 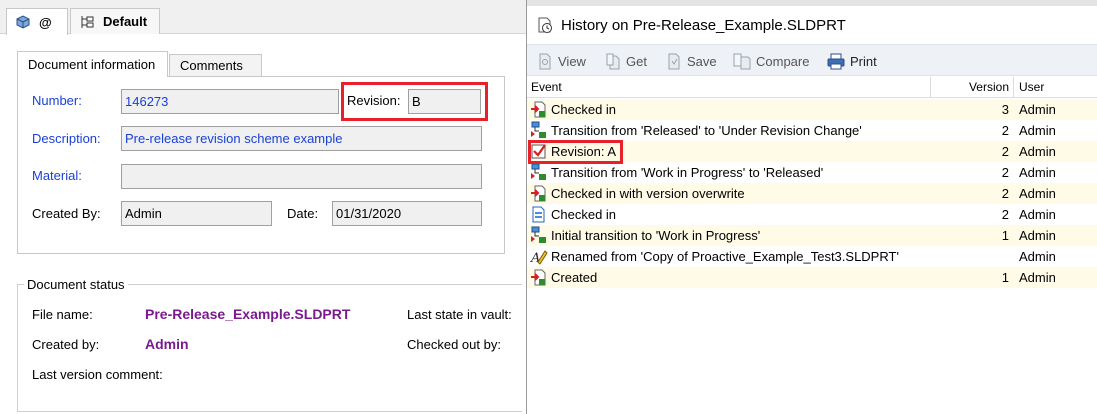 I want to click on compare-button: Compare, so click(x=771, y=61).